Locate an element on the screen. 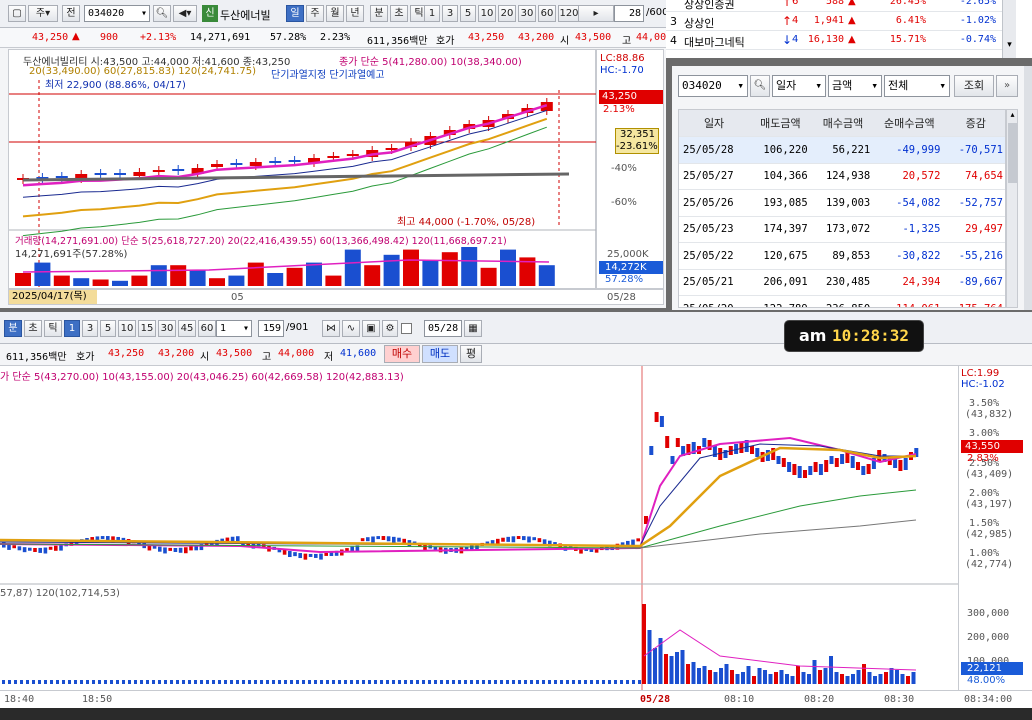  scroll-down-icon: ▾ is located at coordinates (1009, 47).